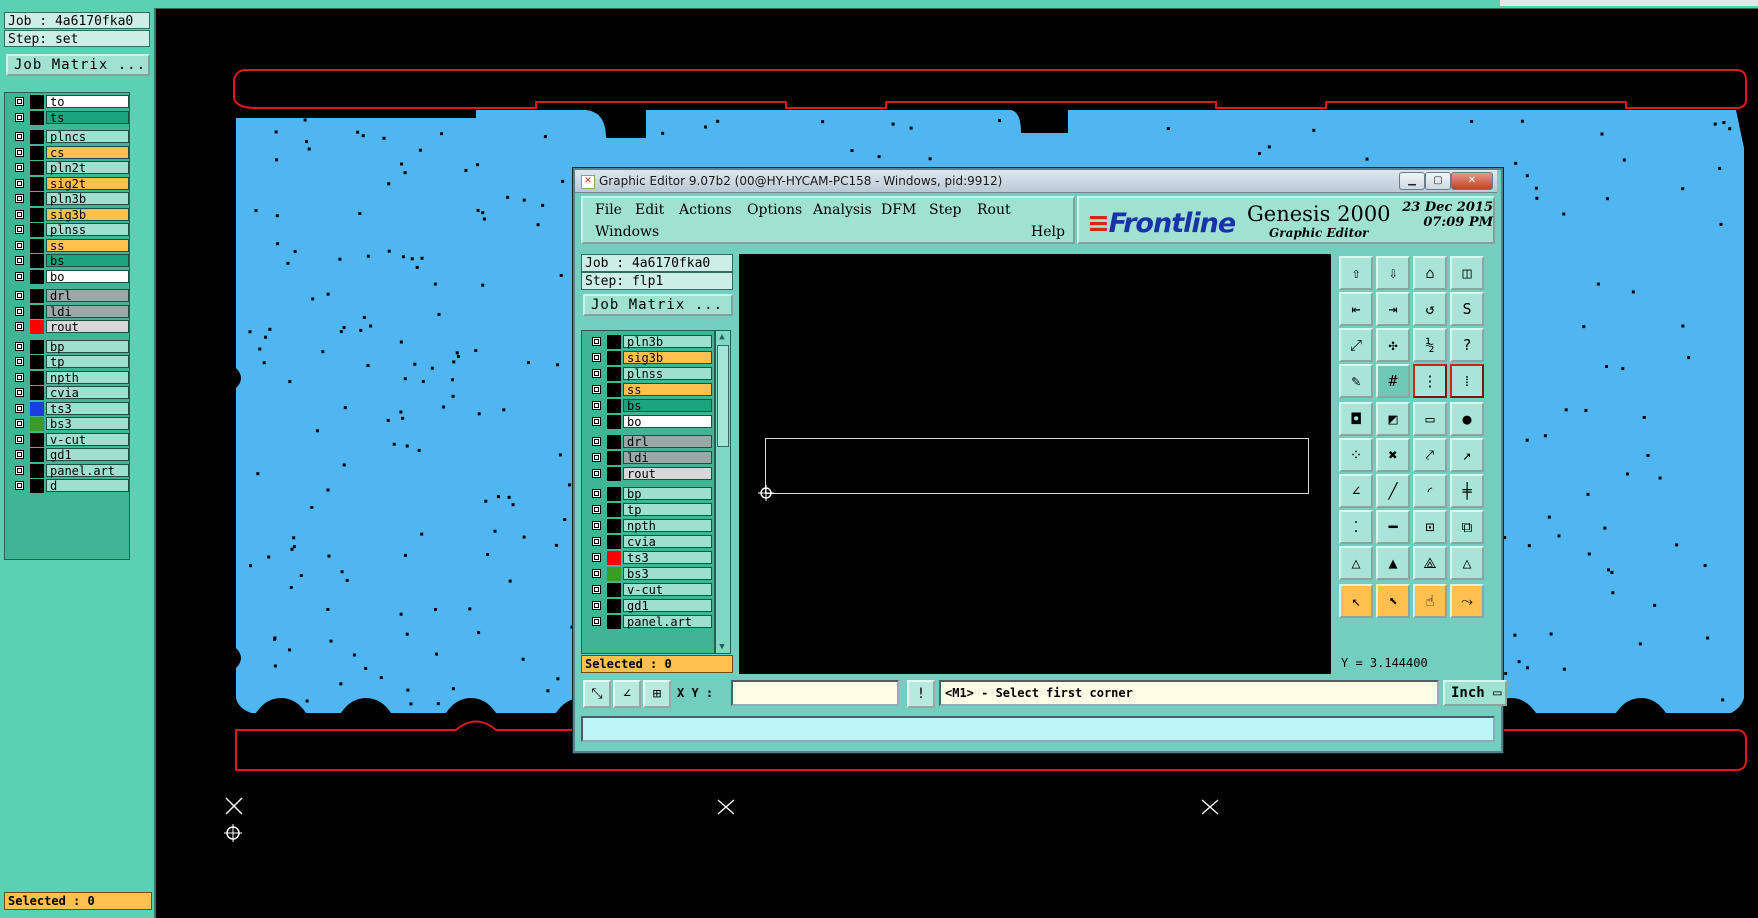 Image resolution: width=1758 pixels, height=918 pixels. I want to click on layer-name: ts3, so click(87, 408).